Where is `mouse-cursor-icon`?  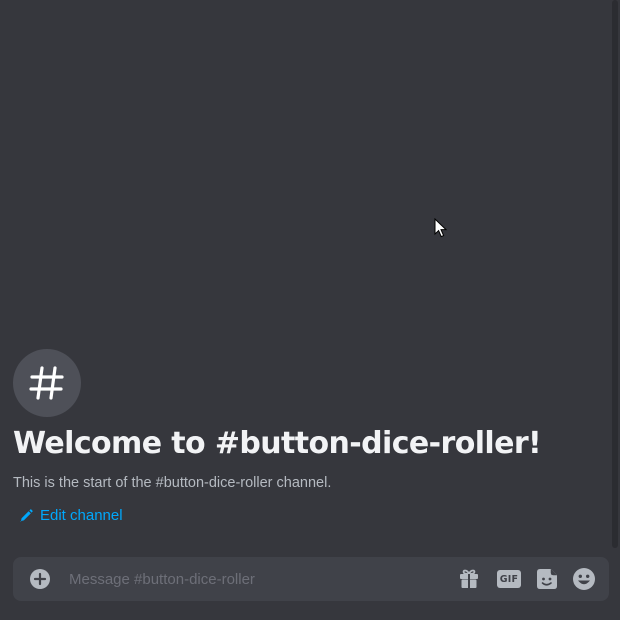 mouse-cursor-icon is located at coordinates (441, 228).